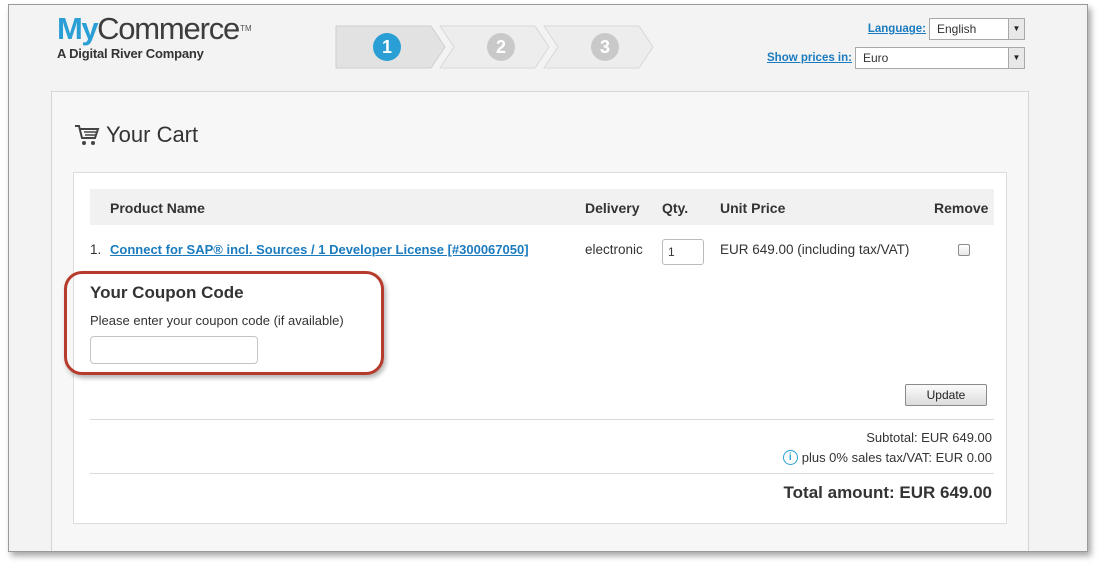 The height and width of the screenshot is (572, 1106). I want to click on column-header: Unit Price, so click(753, 208).